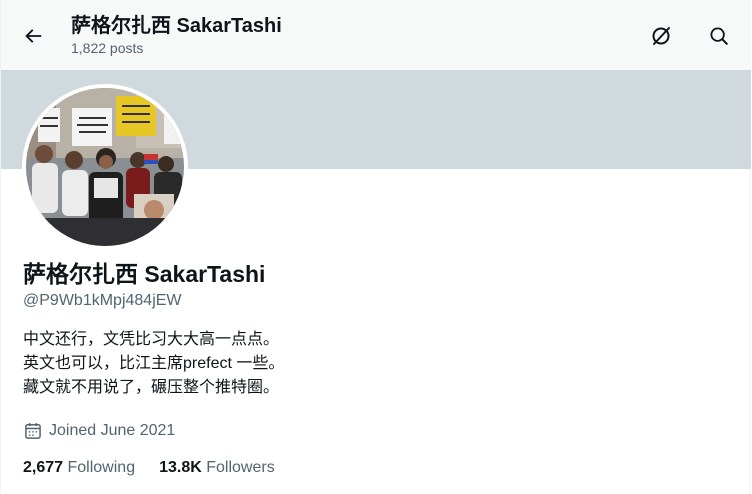  I want to click on following-label: Following, so click(101, 467).